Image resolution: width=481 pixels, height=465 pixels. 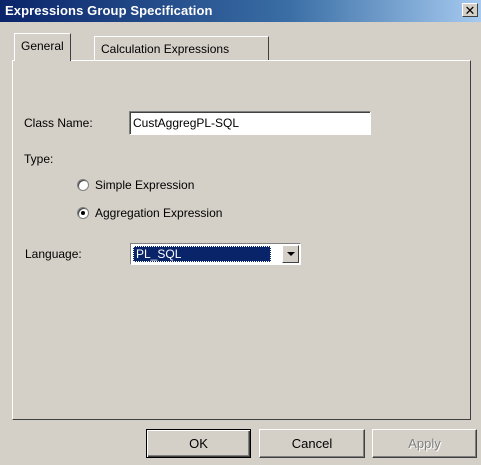 I want to click on cancel-button: Cancel, so click(x=312, y=443).